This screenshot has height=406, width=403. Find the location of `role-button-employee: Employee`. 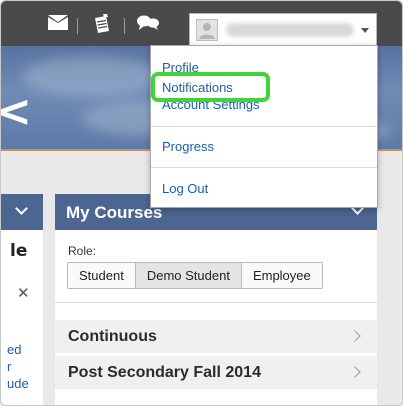

role-button-employee: Employee is located at coordinates (281, 275).